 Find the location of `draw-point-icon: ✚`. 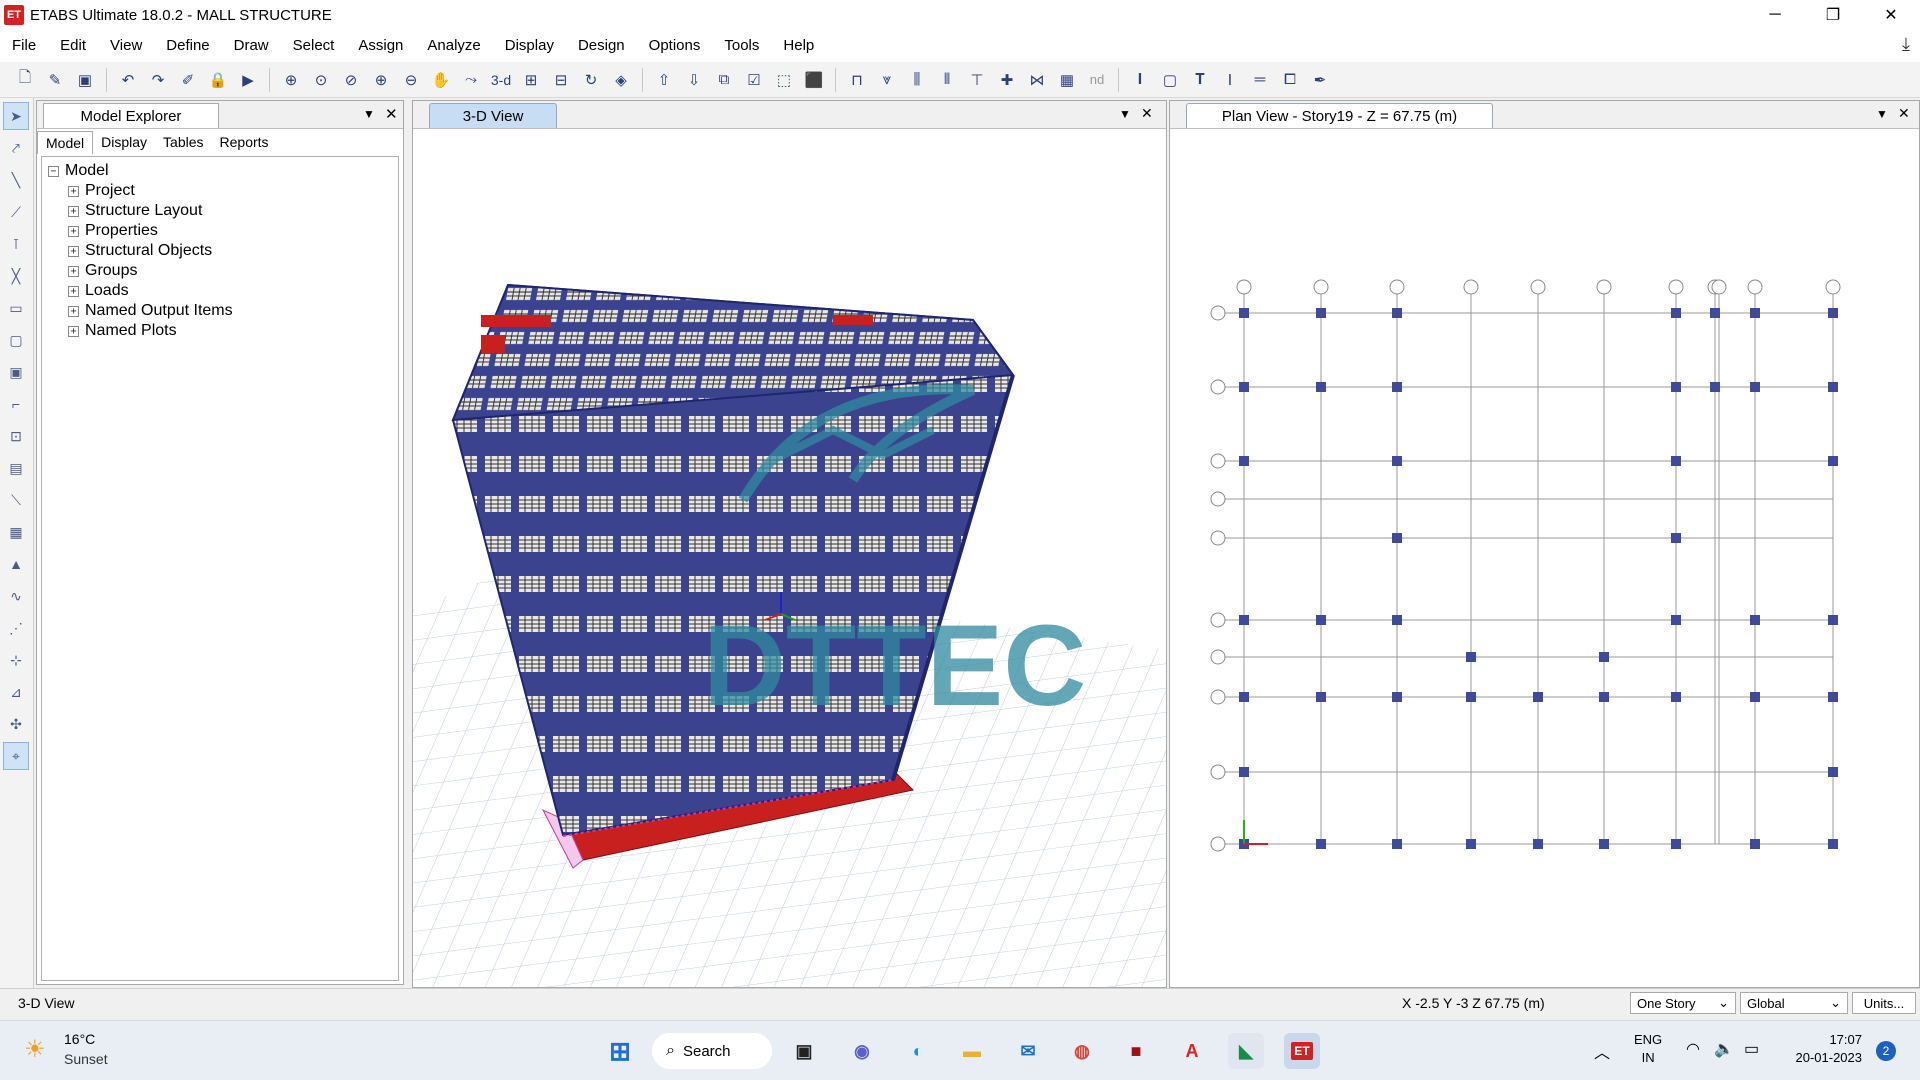

draw-point-icon: ✚ is located at coordinates (1007, 80).